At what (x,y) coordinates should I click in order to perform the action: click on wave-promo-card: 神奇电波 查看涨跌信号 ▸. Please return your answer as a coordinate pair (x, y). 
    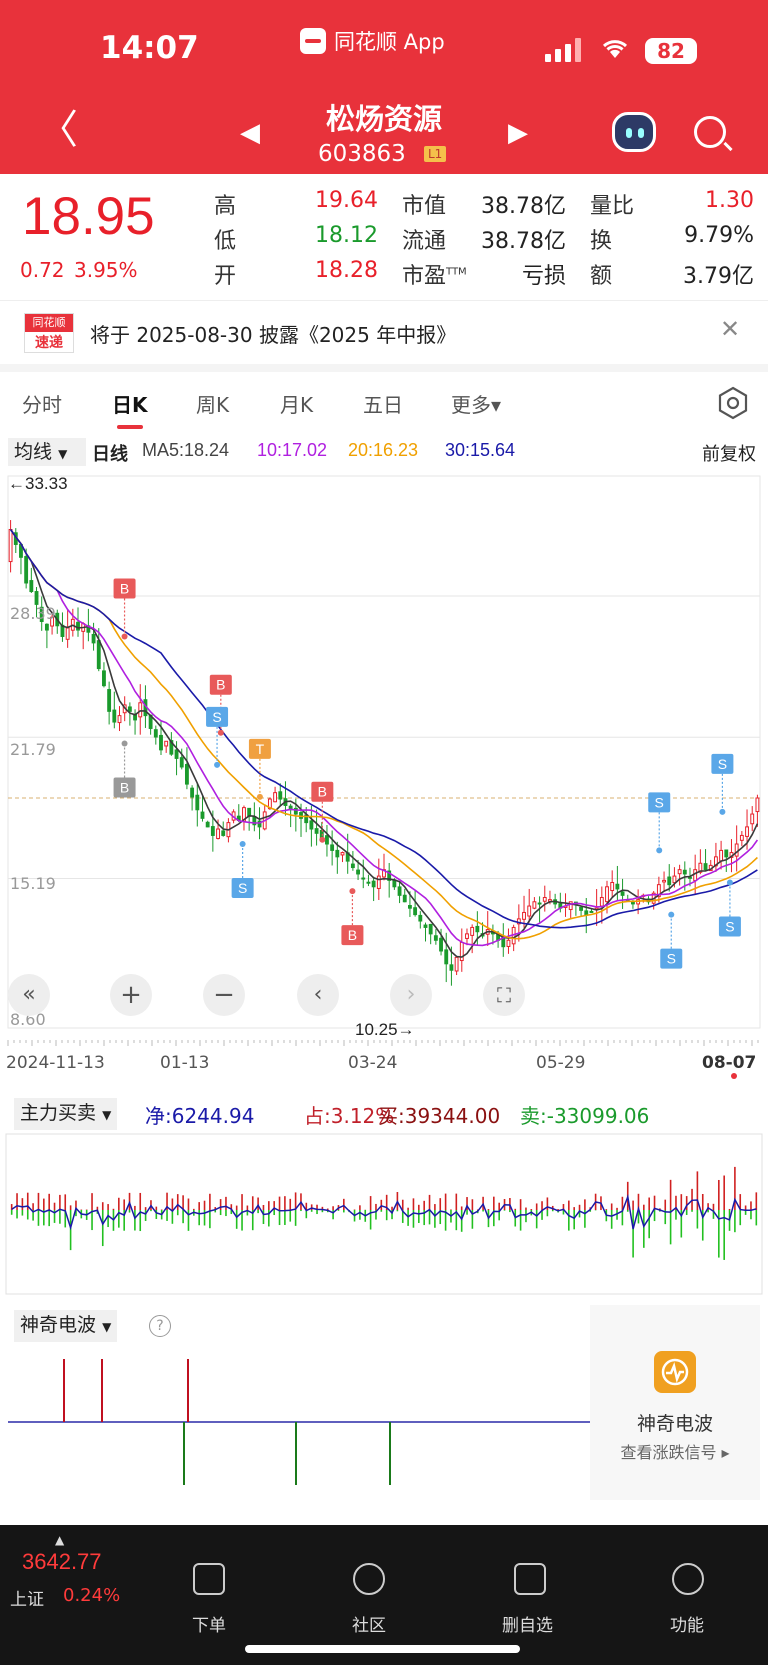
    Looking at the image, I should click on (675, 1402).